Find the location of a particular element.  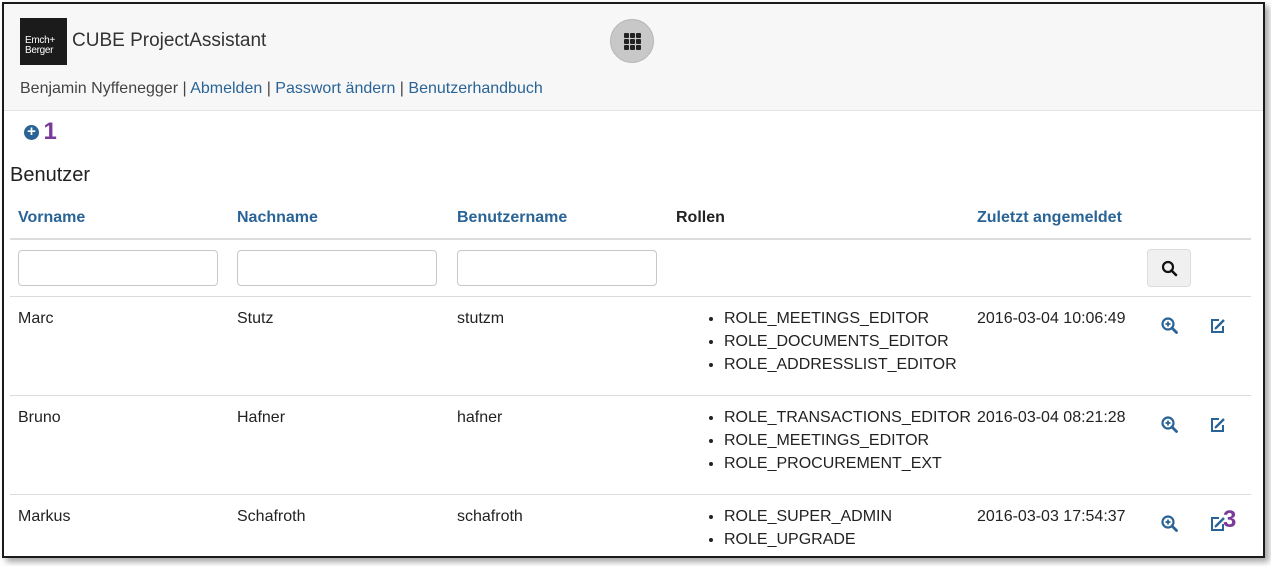

cell-nachname: Stutz is located at coordinates (255, 318).